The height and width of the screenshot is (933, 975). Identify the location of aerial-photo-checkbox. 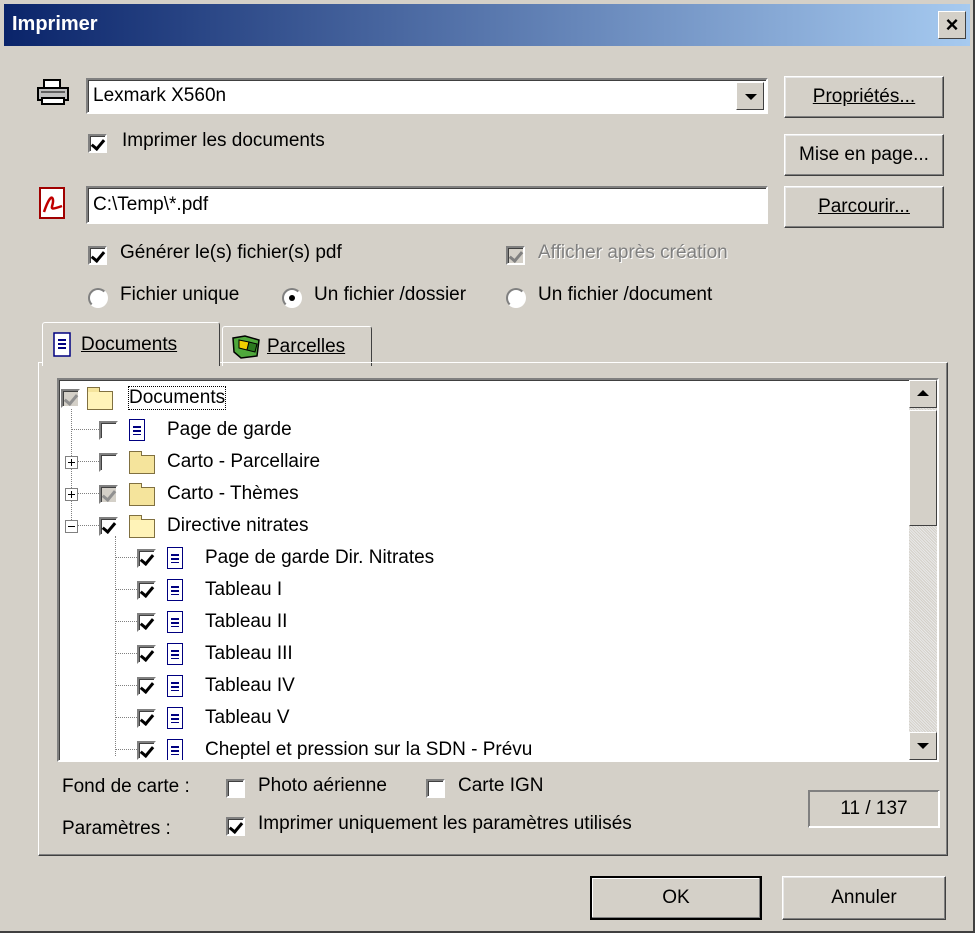
(235, 788).